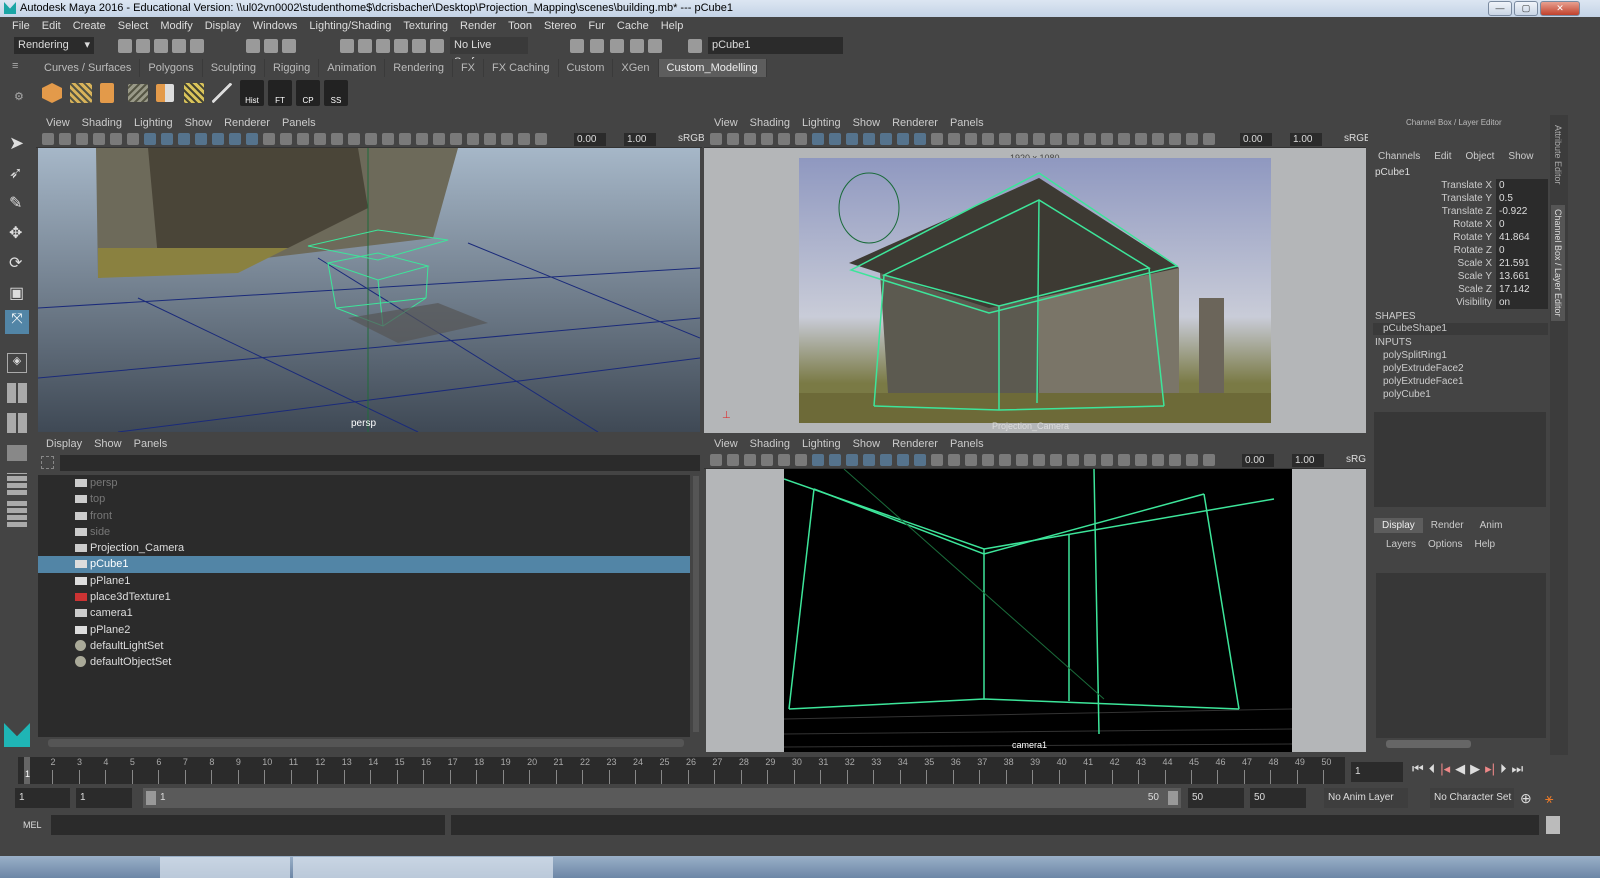 This screenshot has width=1600, height=878. I want to click on channel-label: Visibility, so click(1474, 302).